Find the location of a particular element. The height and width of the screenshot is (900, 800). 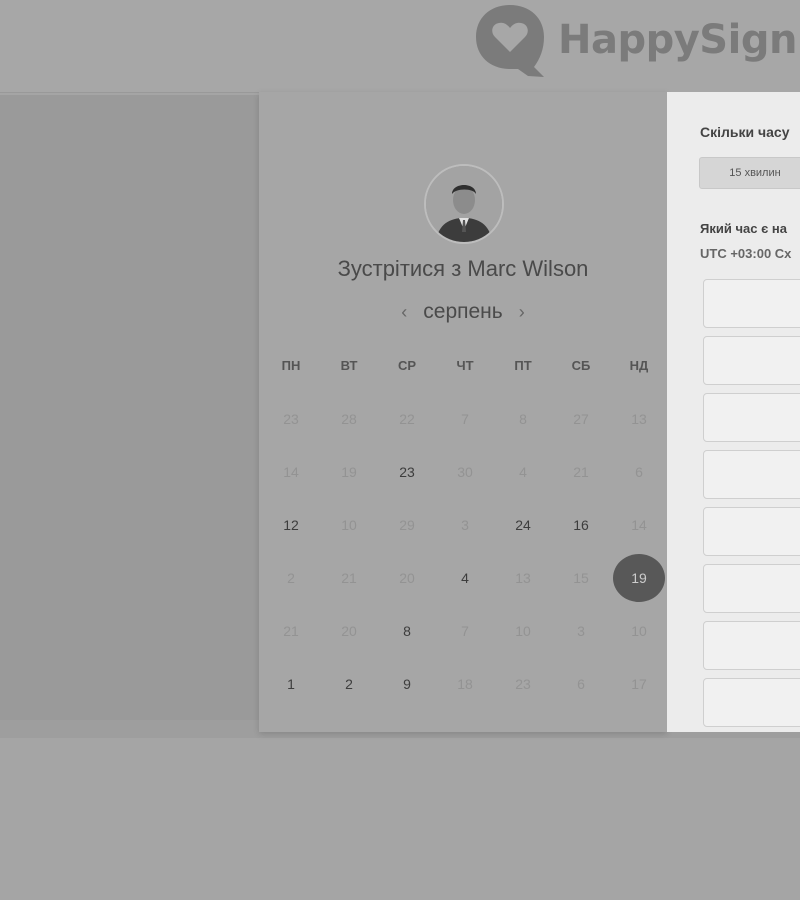

month-navigation: ‹ серпень › is located at coordinates (463, 312).